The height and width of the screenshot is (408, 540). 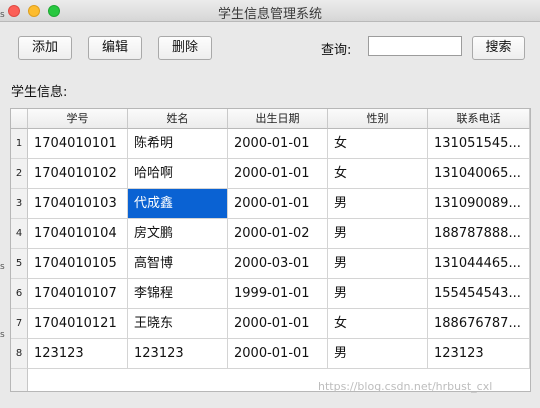 I want to click on search-input, so click(x=415, y=46).